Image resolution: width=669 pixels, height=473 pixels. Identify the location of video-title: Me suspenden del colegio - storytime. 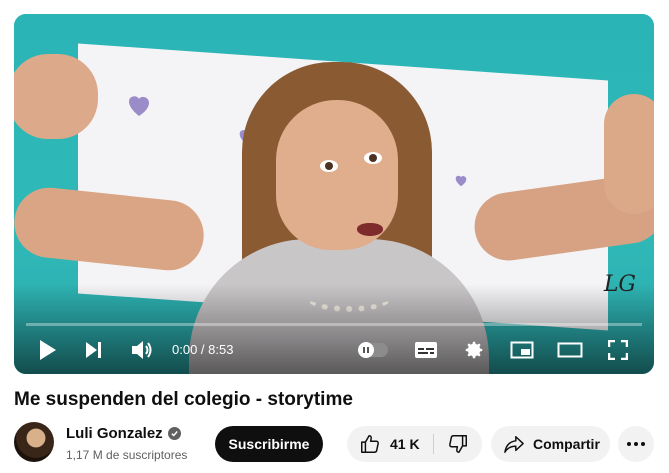
(183, 399).